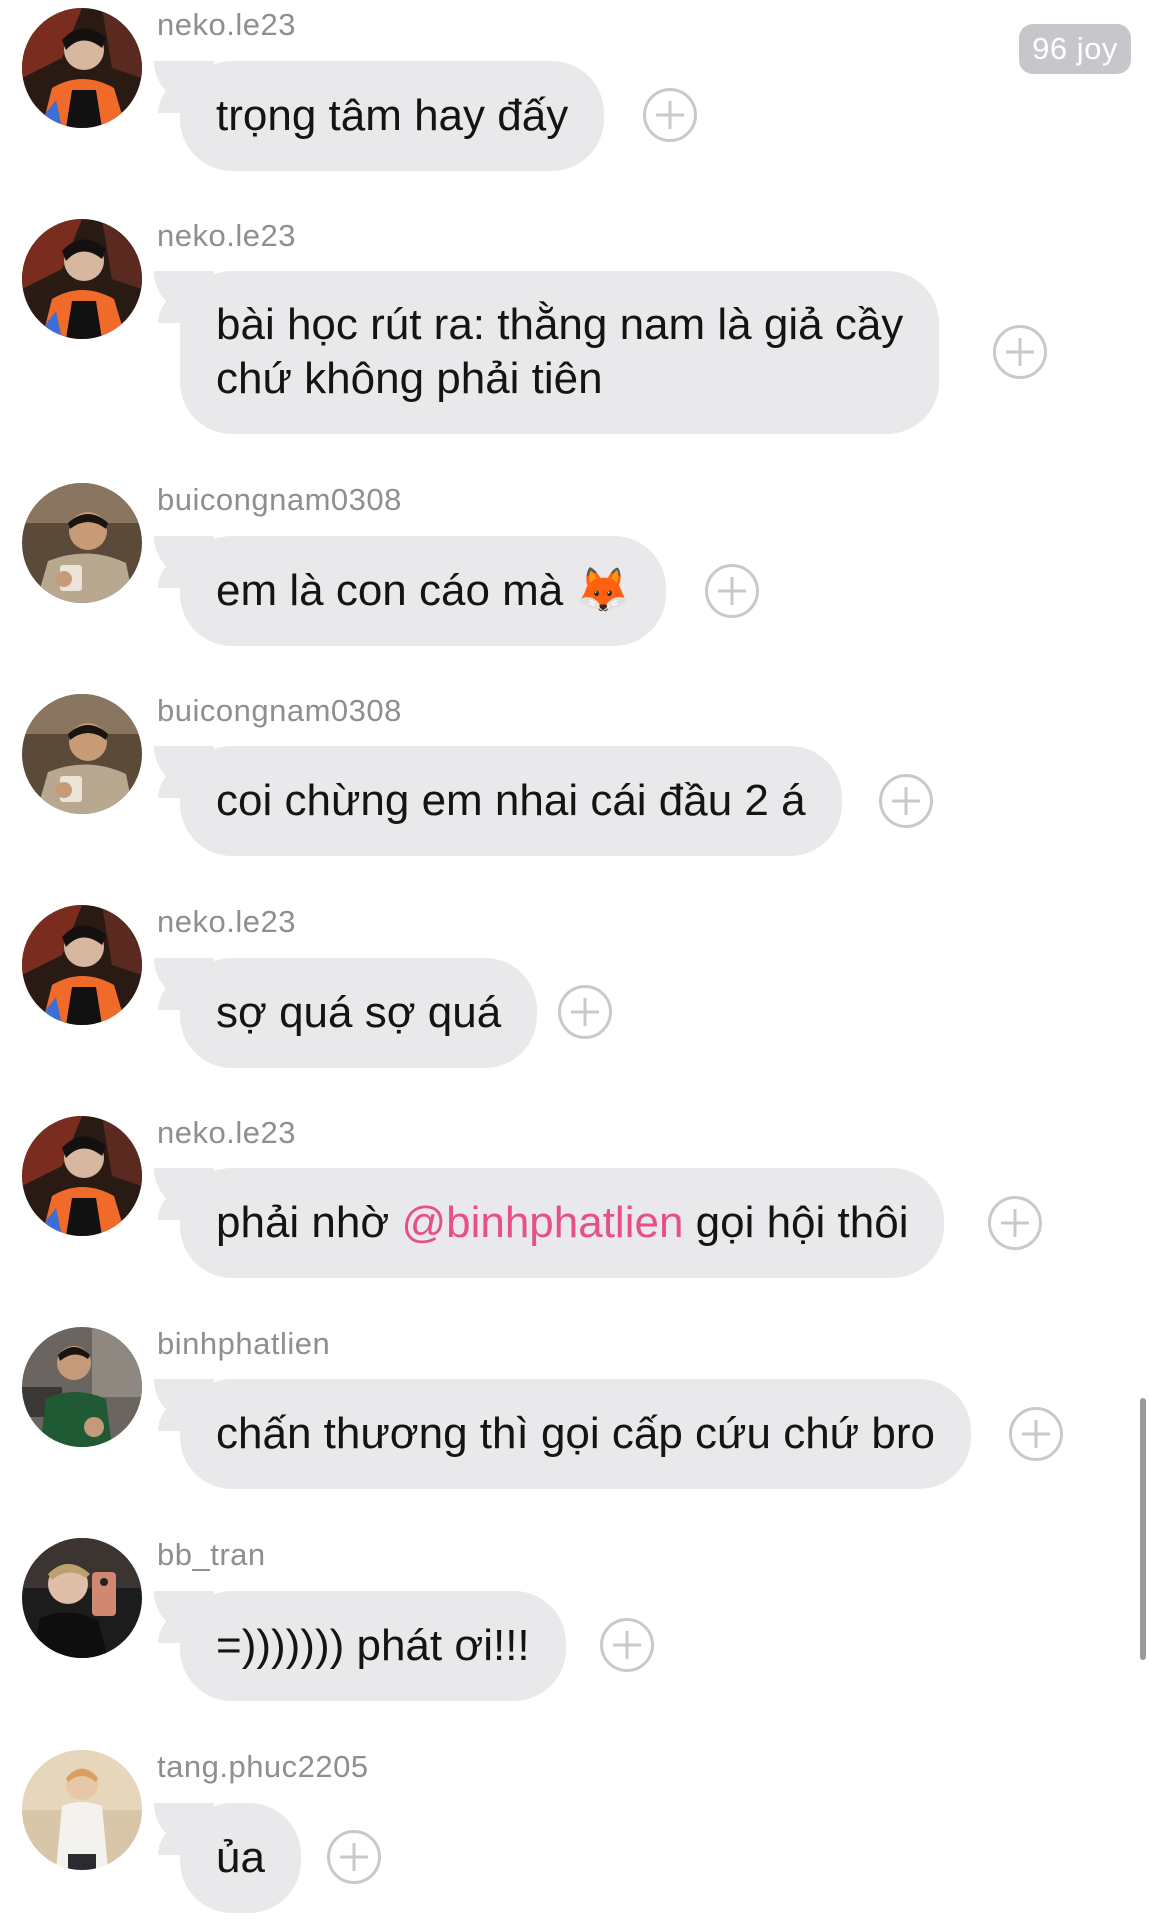  Describe the element at coordinates (211, 1555) in the screenshot. I see `username: bb_tran` at that location.